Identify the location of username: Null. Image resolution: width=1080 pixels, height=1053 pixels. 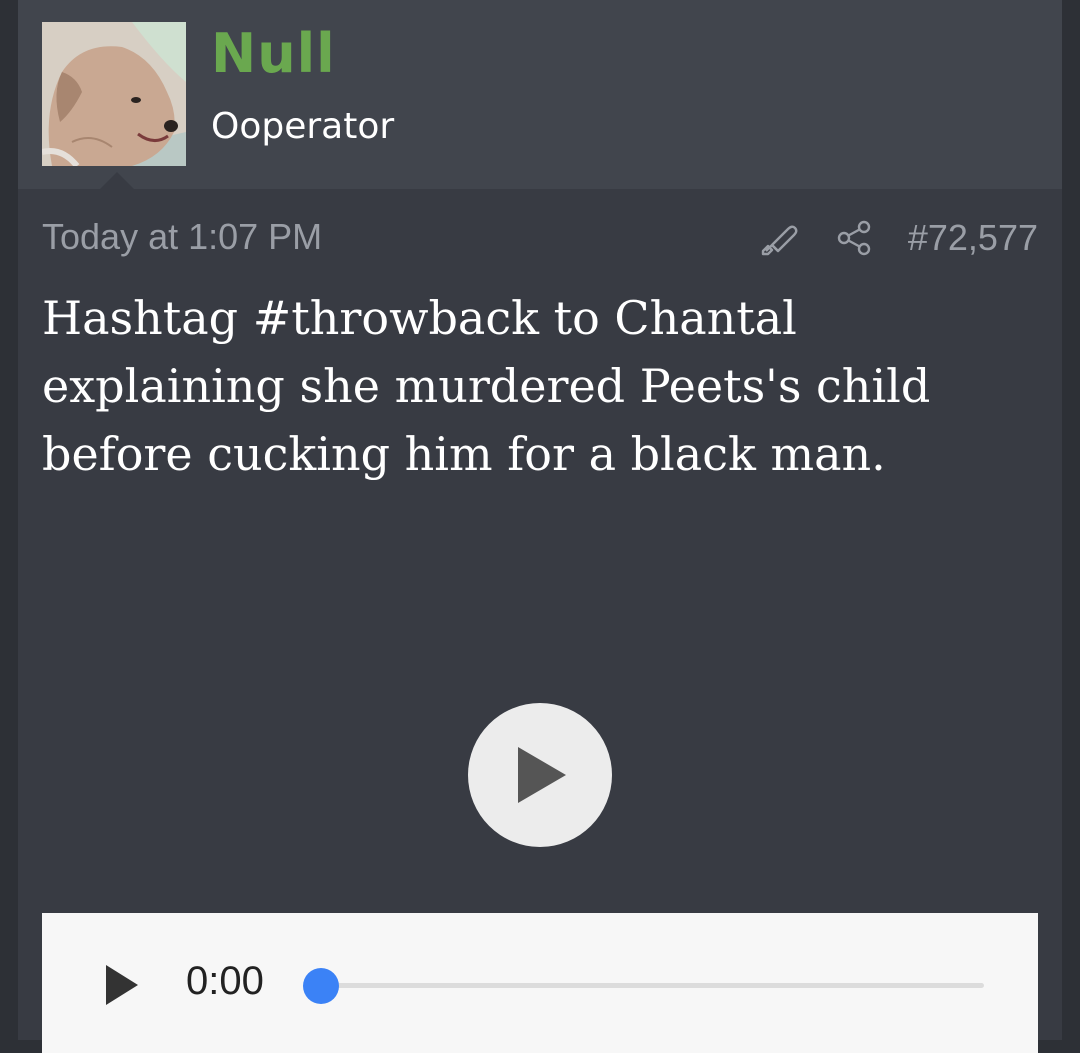
(273, 53).